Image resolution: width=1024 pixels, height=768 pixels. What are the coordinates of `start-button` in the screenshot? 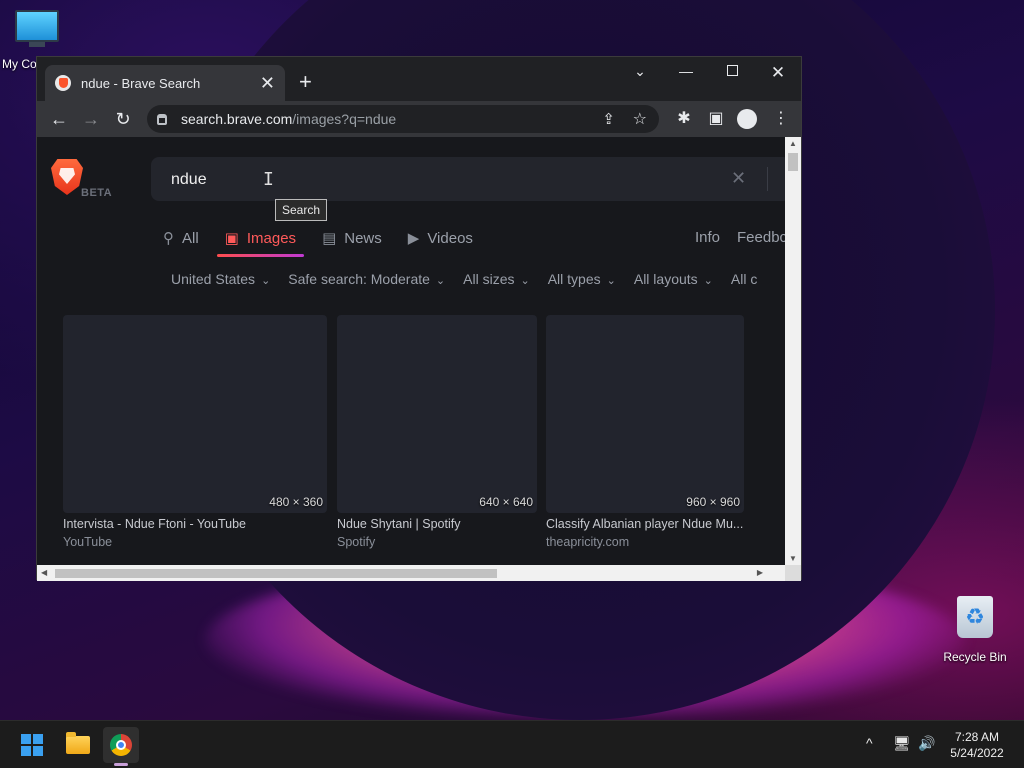 It's located at (32, 745).